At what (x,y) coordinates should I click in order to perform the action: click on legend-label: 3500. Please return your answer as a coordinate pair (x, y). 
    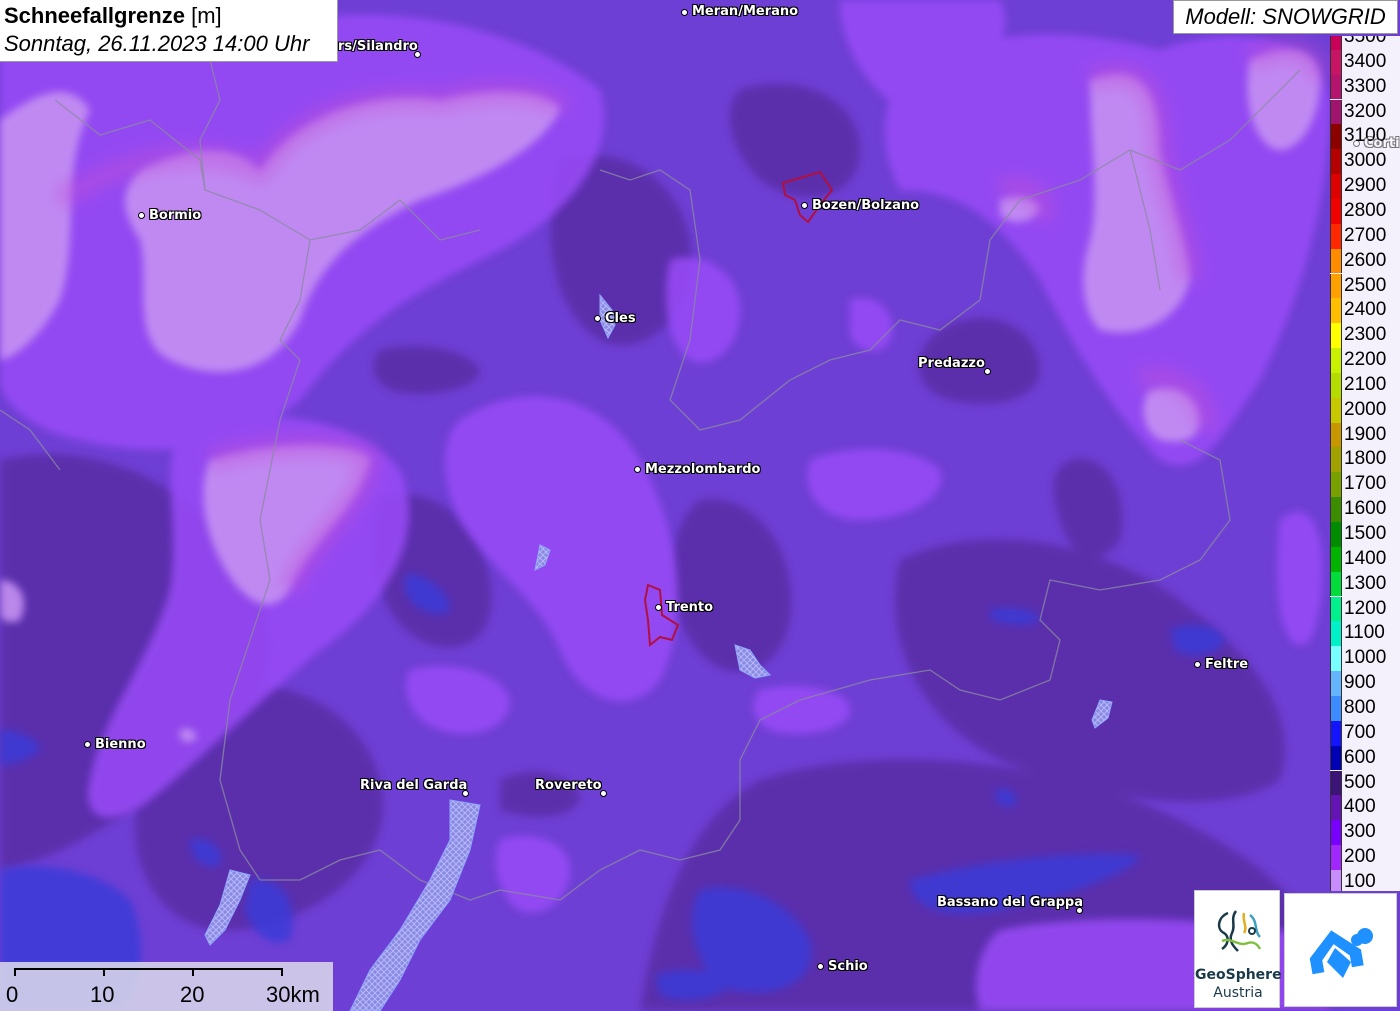
    Looking at the image, I should click on (1365, 41).